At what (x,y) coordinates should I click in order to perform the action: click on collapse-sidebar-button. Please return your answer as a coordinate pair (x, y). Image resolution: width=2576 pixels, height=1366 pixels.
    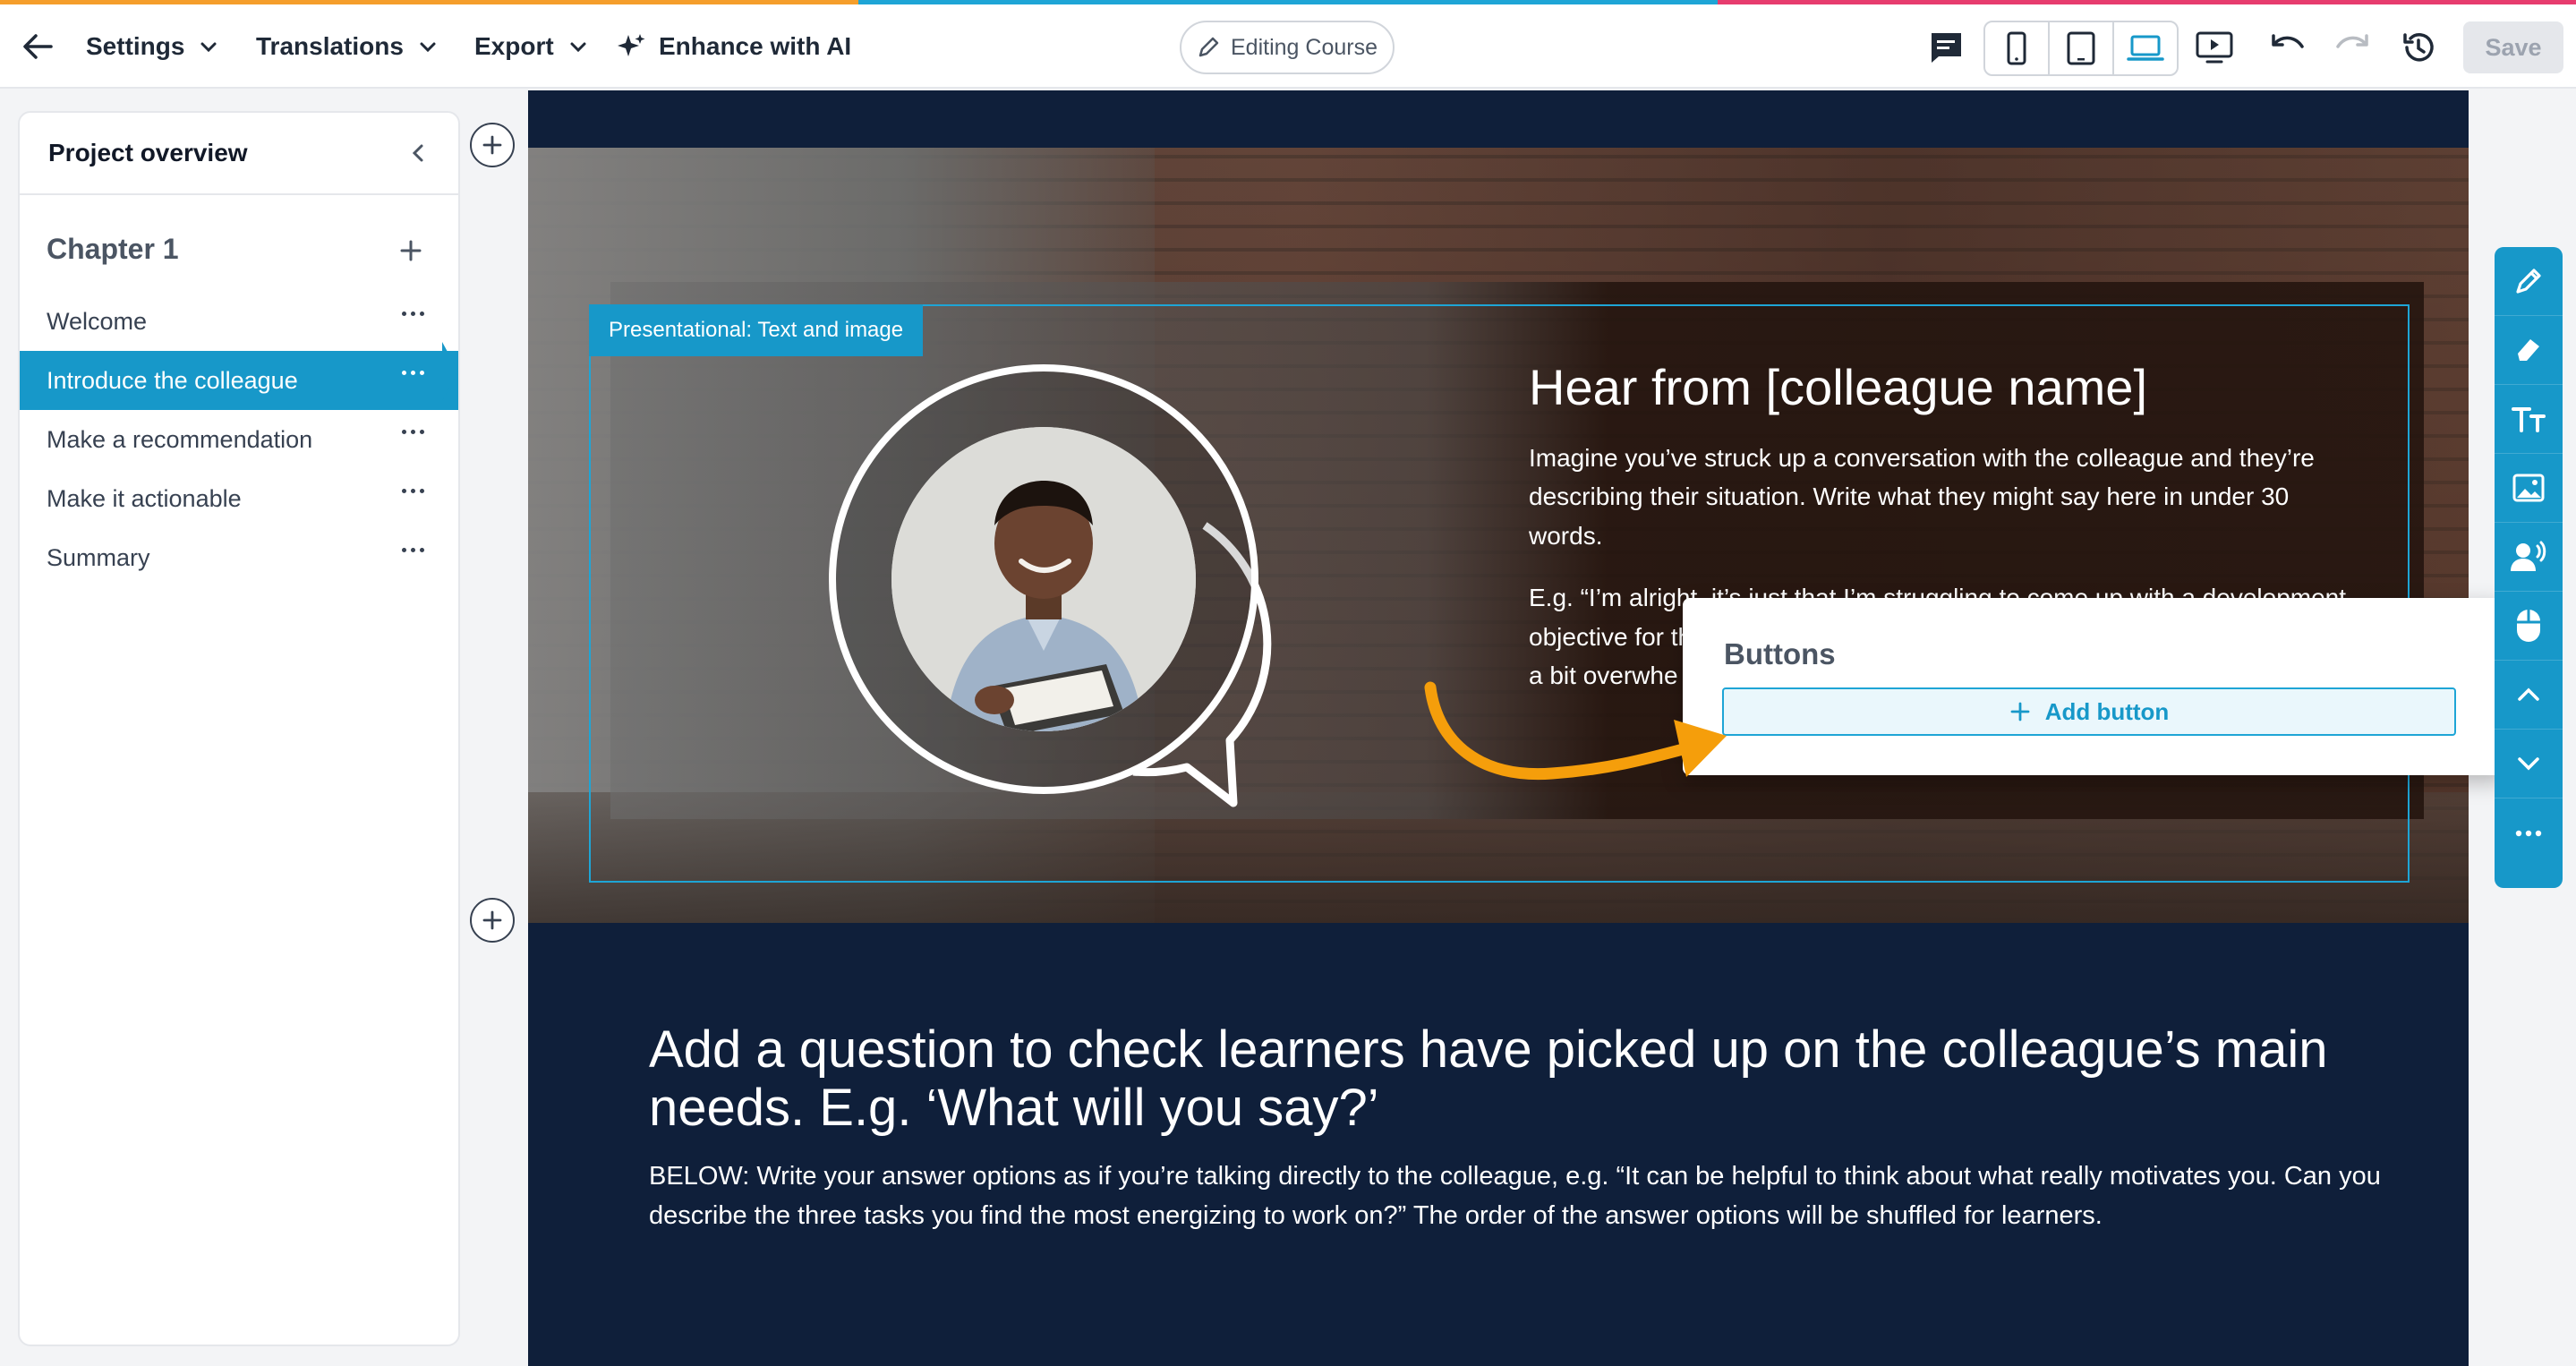
    Looking at the image, I should click on (418, 155).